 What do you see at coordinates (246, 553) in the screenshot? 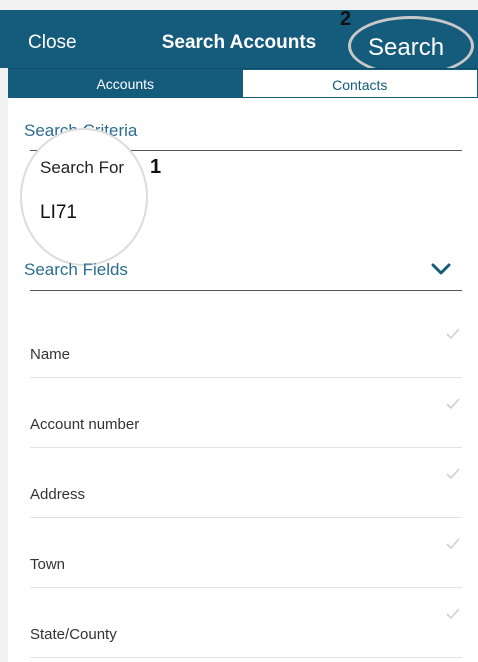
I see `field-row-town: Town` at bounding box center [246, 553].